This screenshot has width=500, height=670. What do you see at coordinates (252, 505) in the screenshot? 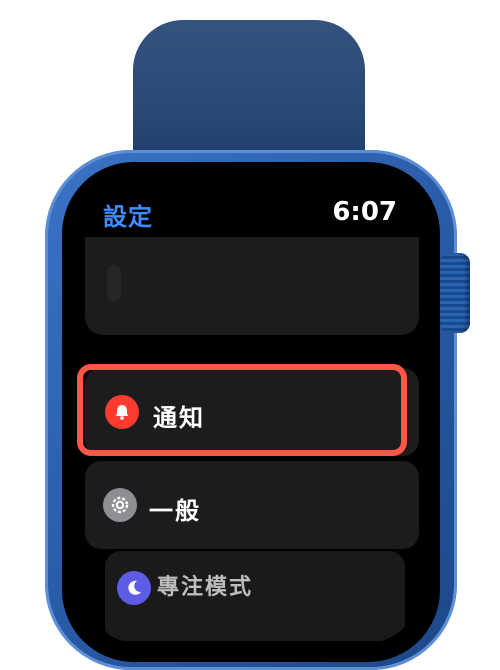
I see `list-item-general: 一般` at bounding box center [252, 505].